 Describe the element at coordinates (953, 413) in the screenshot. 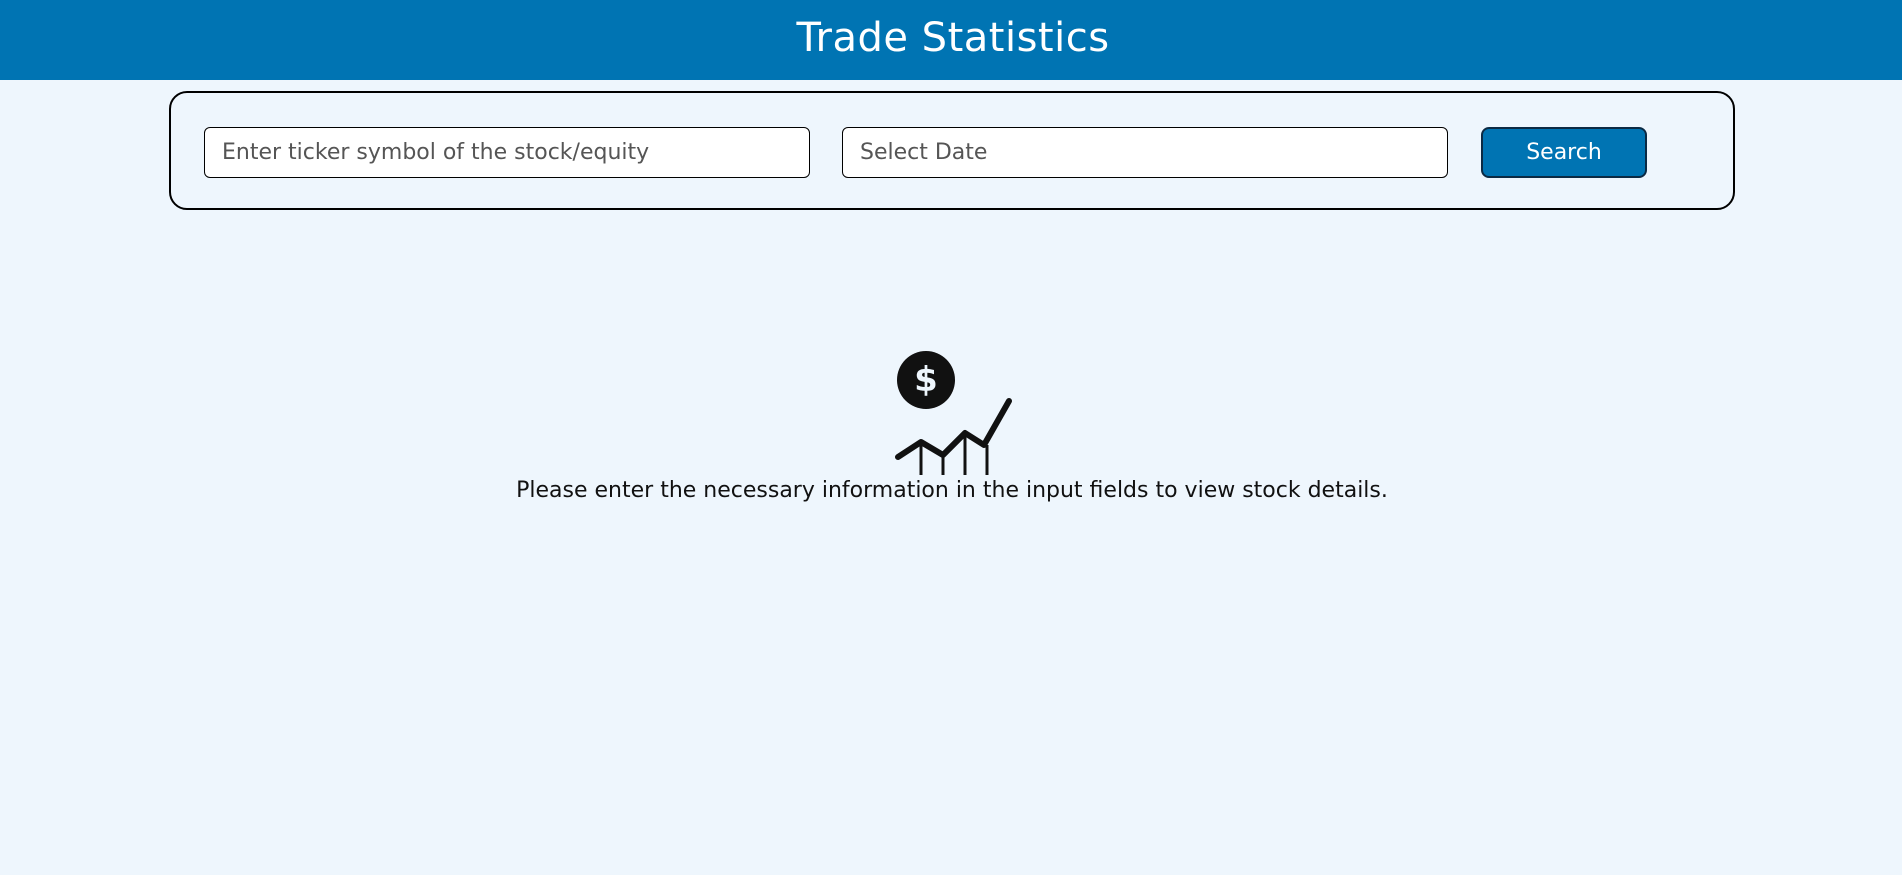

I see `dollar-growth-chart-icon: $` at that location.